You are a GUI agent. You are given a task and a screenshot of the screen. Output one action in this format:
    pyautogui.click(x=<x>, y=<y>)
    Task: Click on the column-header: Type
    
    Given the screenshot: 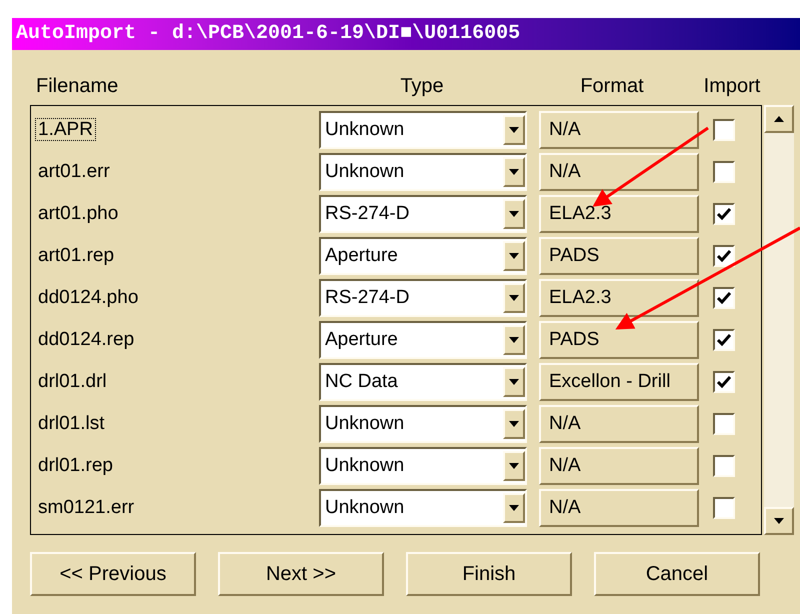 What is the action you would take?
    pyautogui.click(x=422, y=86)
    